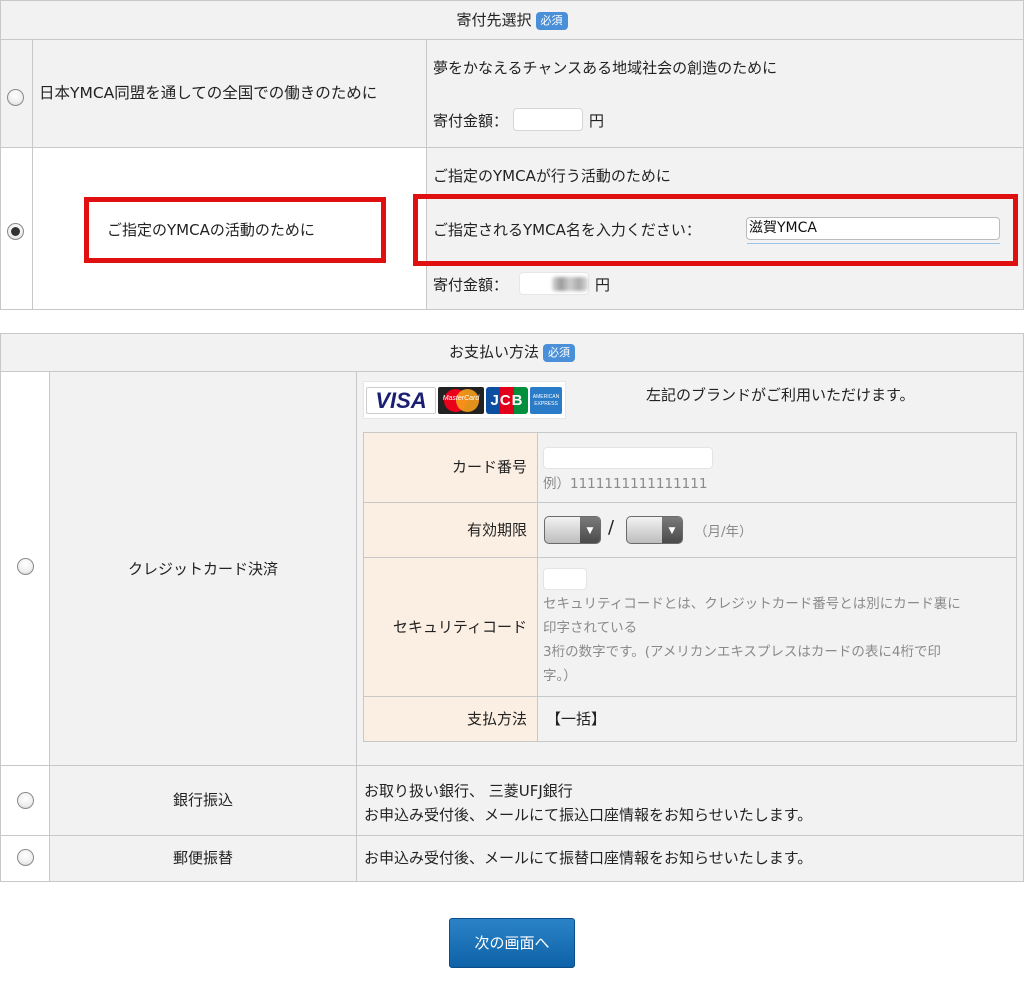 This screenshot has width=1024, height=1003. I want to click on postal-label-cell: 郵便振替, so click(203, 858).